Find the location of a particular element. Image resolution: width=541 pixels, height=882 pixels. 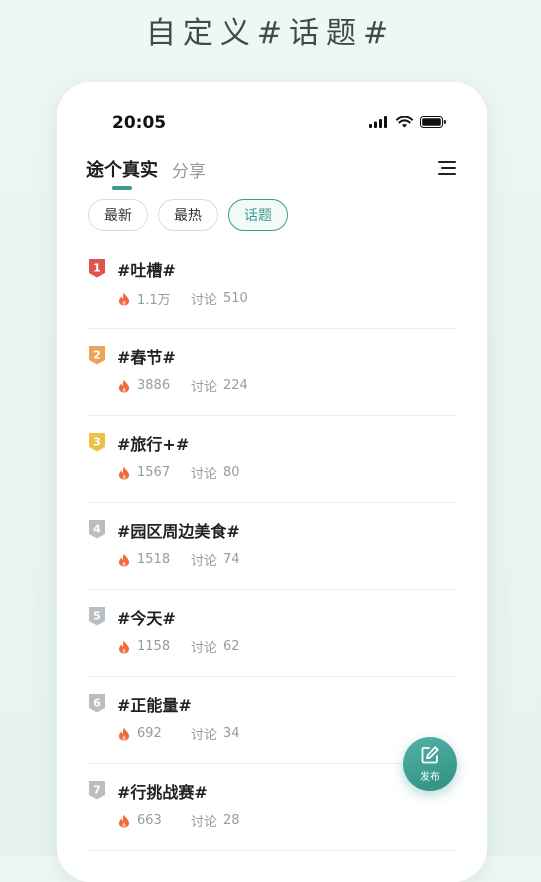

topic-item: 6 #正能量# 692 讨论 34 is located at coordinates (272, 720).